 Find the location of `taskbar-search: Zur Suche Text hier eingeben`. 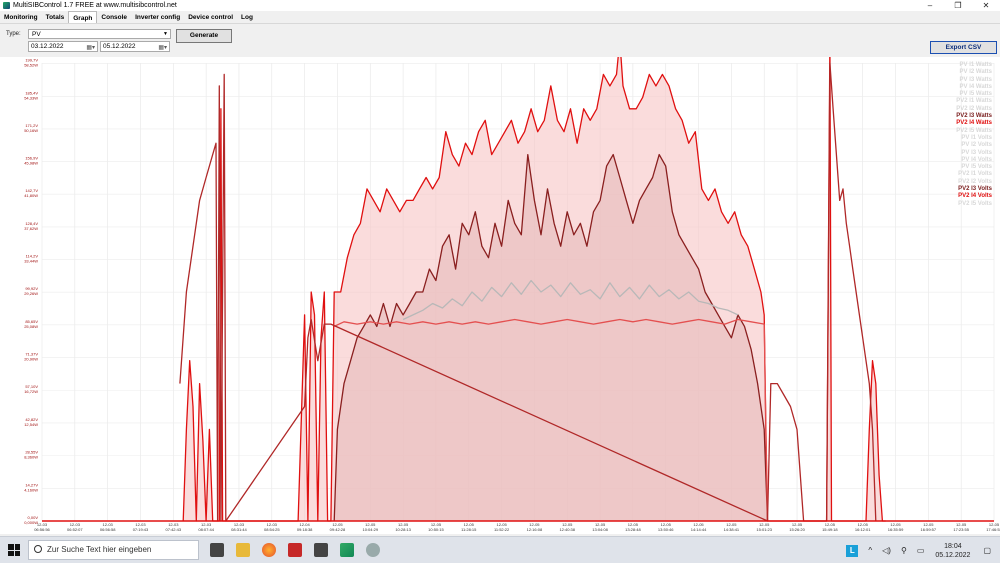

taskbar-search: Zur Suche Text hier eingeben is located at coordinates (113, 550).